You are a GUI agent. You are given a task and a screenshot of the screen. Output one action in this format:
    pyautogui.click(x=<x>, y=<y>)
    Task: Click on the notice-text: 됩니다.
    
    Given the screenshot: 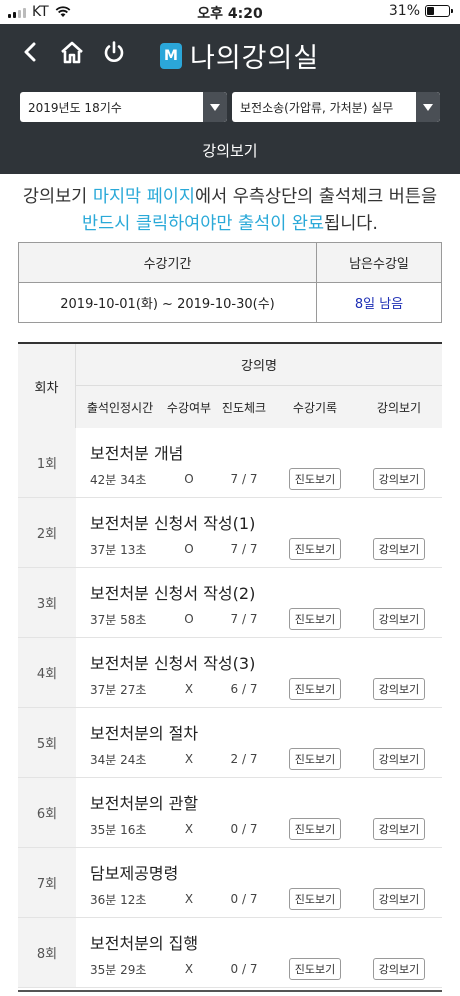 What is the action you would take?
    pyautogui.click(x=351, y=224)
    